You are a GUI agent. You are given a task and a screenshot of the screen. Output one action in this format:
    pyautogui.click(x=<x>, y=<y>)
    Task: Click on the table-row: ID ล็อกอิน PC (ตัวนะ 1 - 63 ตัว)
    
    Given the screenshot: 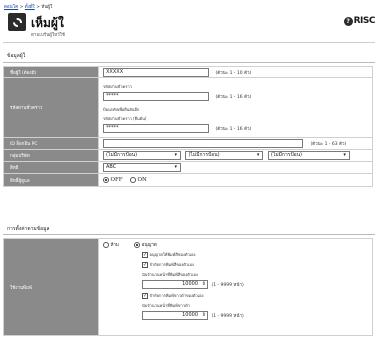 What is the action you would take?
    pyautogui.click(x=188, y=143)
    